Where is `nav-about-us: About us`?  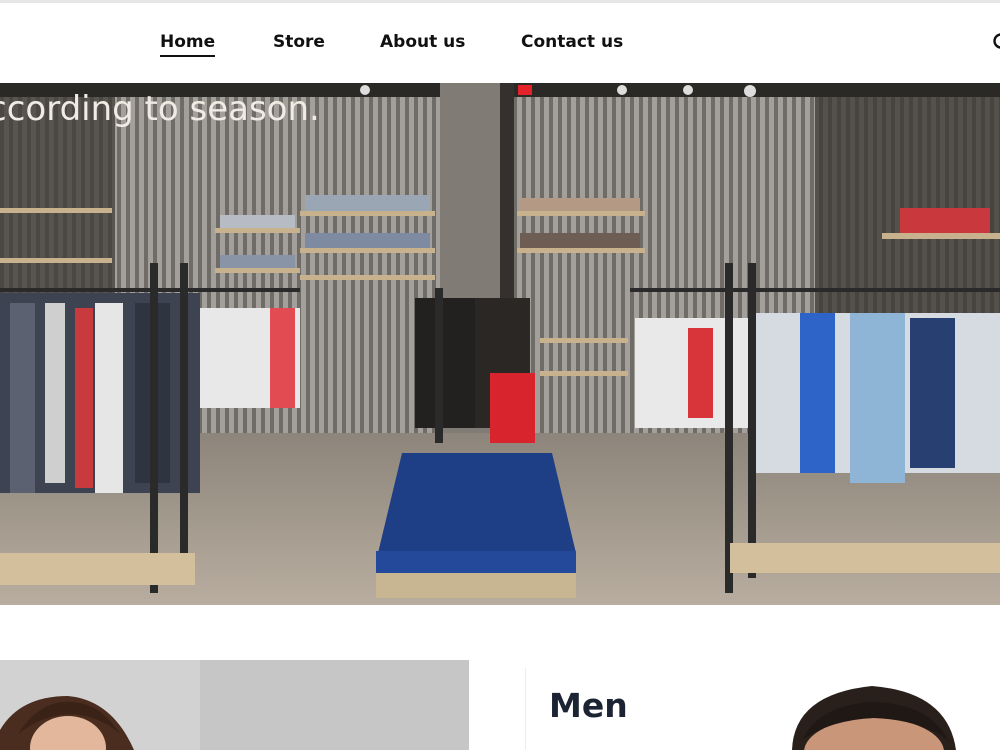
nav-about-us: About us is located at coordinates (422, 42).